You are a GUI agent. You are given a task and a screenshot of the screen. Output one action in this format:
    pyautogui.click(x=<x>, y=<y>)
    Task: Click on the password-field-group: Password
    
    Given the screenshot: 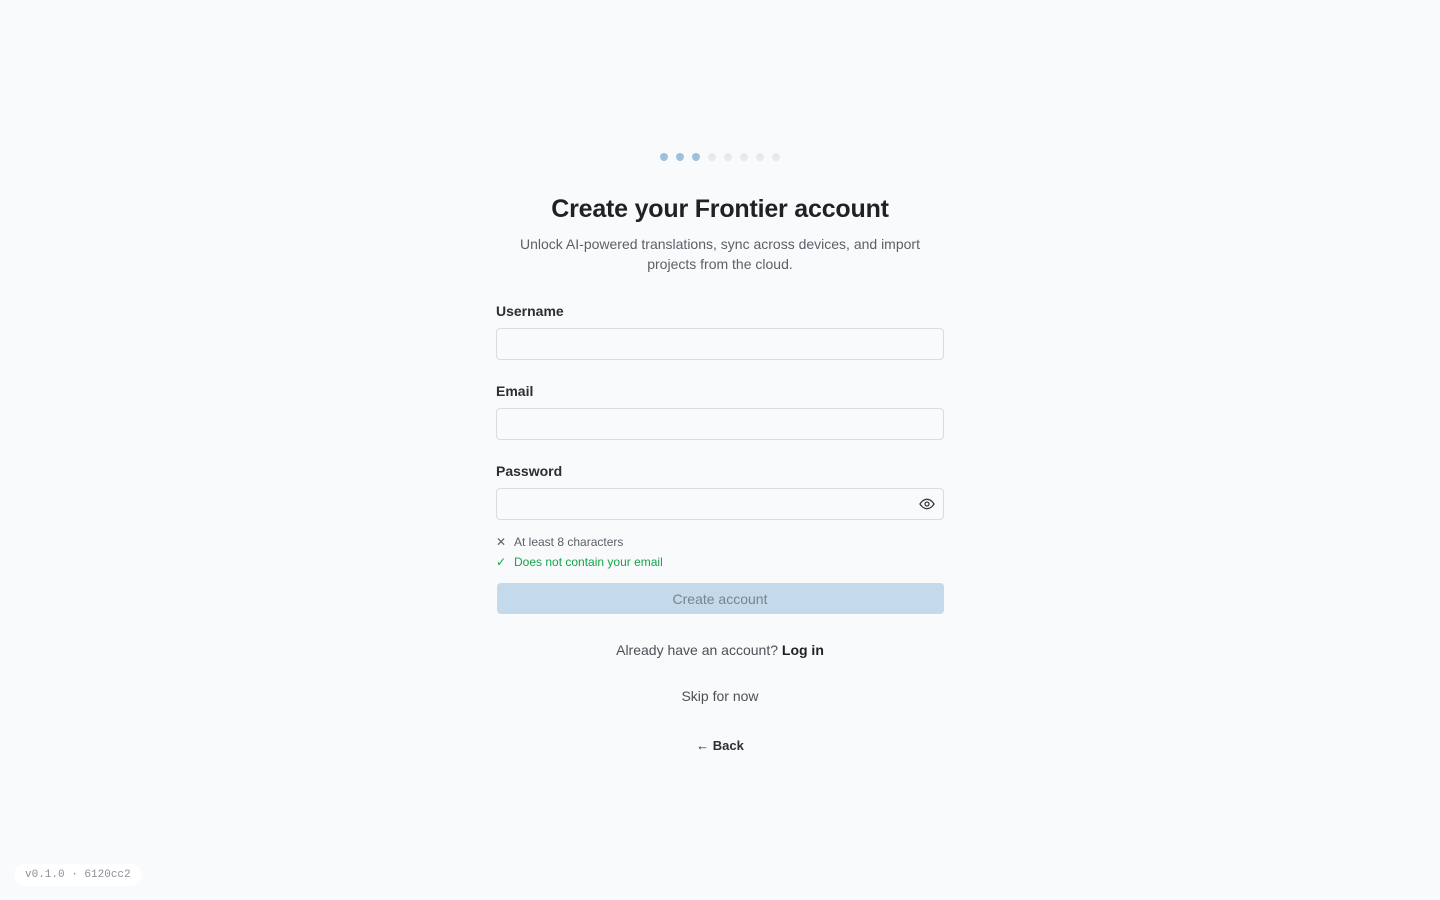 What is the action you would take?
    pyautogui.click(x=720, y=491)
    